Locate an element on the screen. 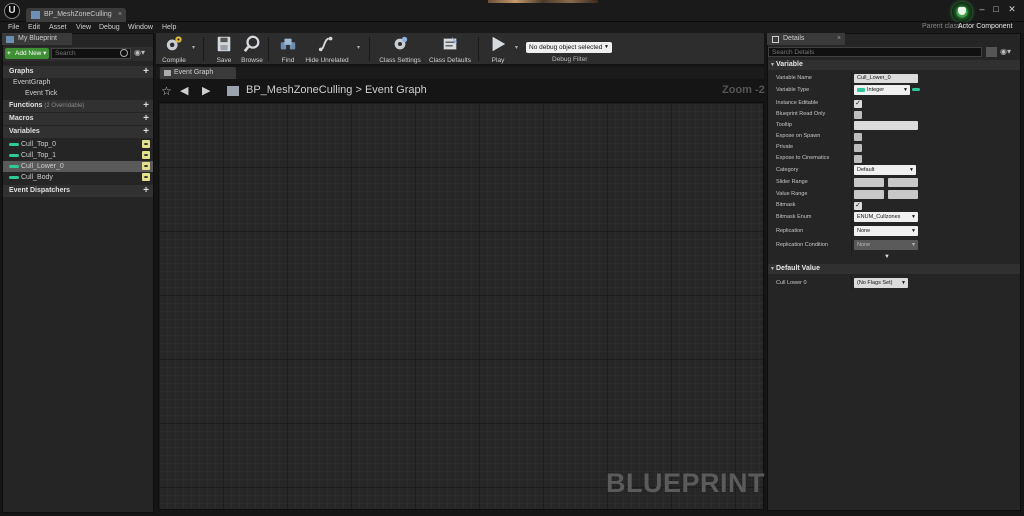 The width and height of the screenshot is (1024, 516). variable-type-select: Integer ▼ is located at coordinates (887, 90).